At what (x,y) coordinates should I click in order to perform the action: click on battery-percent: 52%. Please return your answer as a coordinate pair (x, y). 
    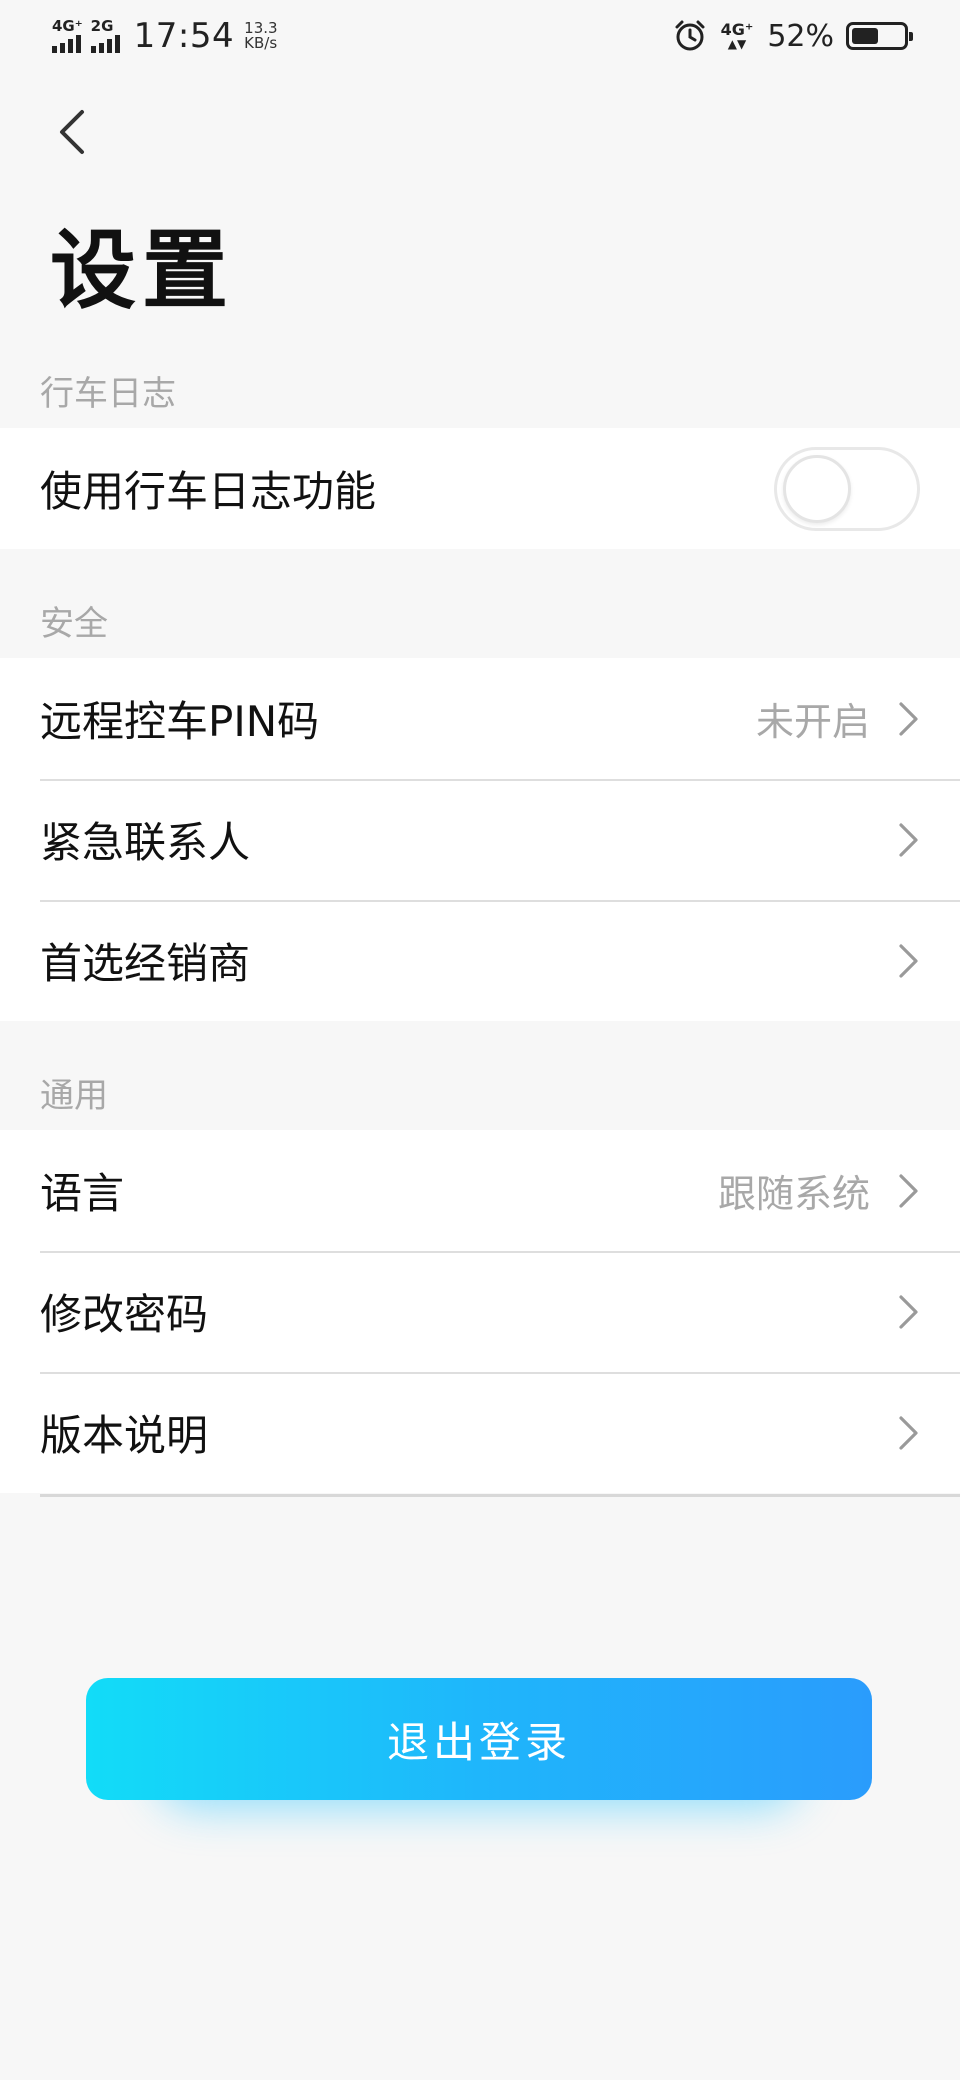
    Looking at the image, I should click on (800, 36).